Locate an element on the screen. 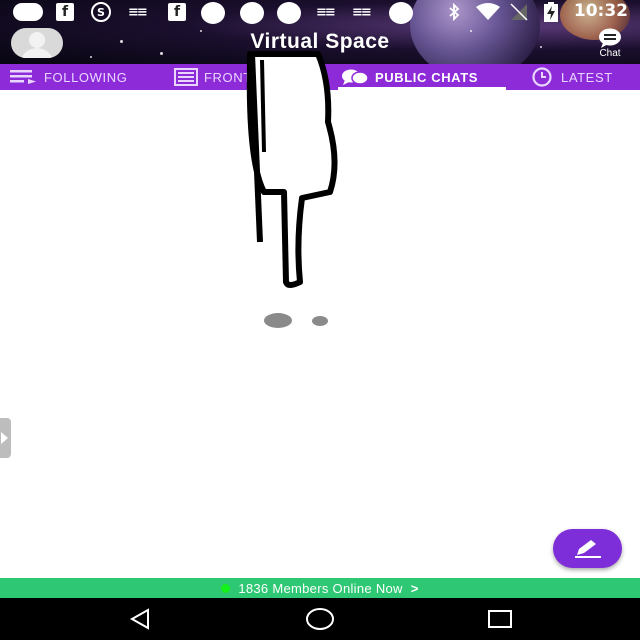  hand-drawing is located at coordinates (292, 169).